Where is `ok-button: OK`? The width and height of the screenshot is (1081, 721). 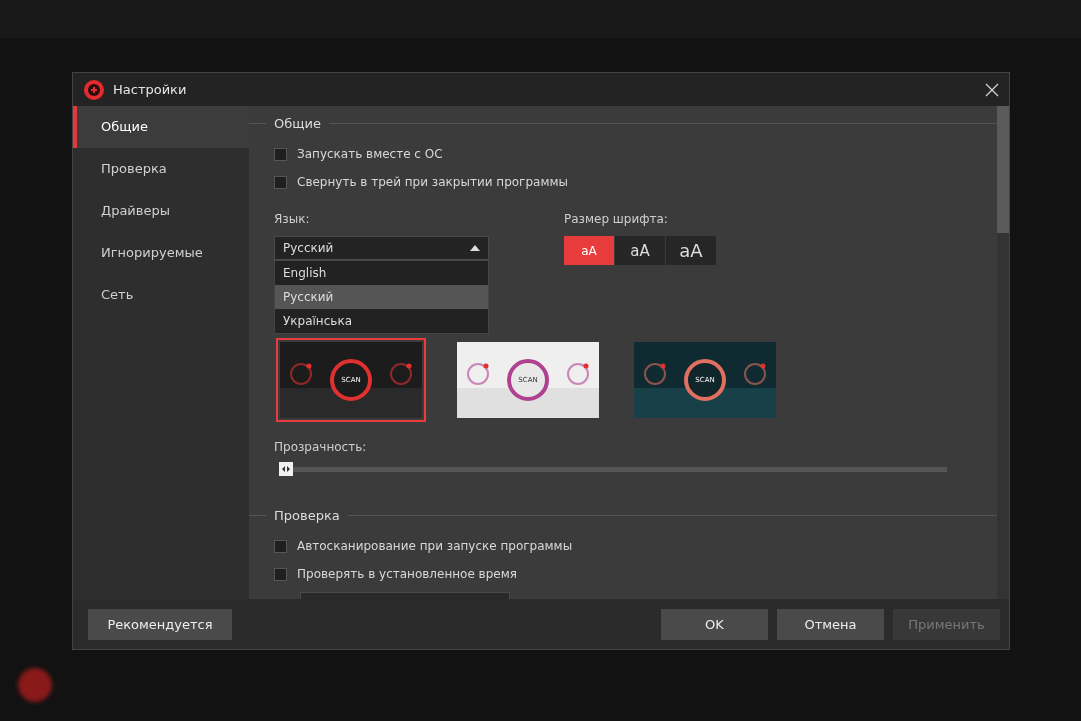
ok-button: OK is located at coordinates (714, 624).